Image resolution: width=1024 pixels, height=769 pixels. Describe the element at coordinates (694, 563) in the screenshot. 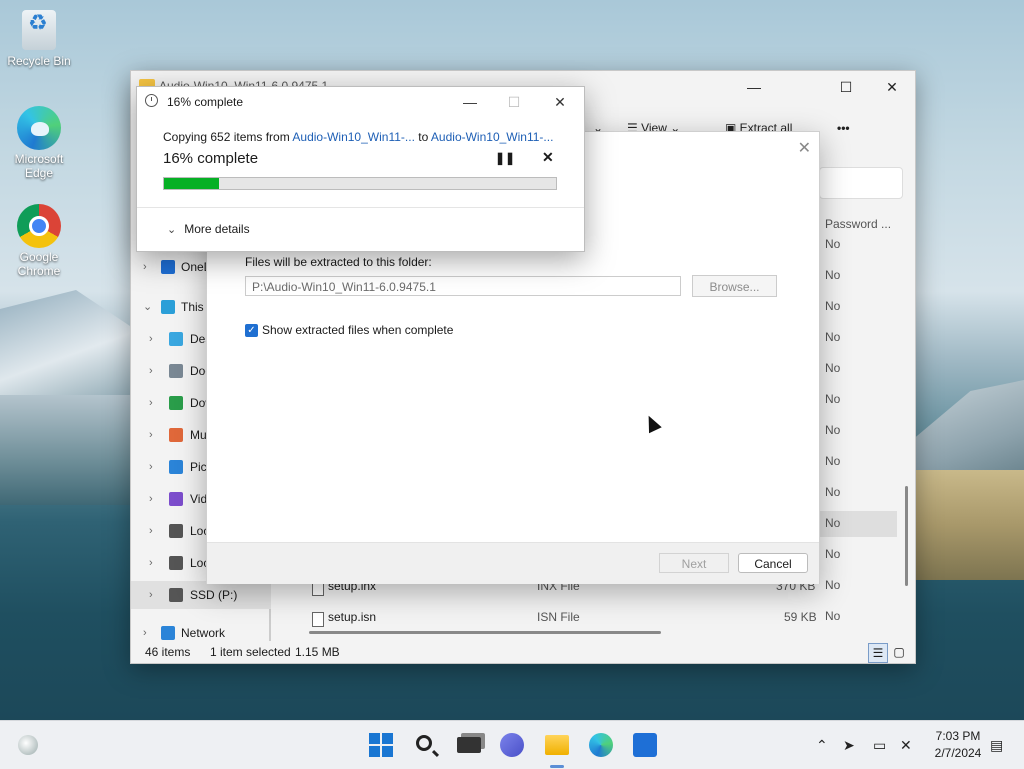

I see `next-button: Next` at that location.